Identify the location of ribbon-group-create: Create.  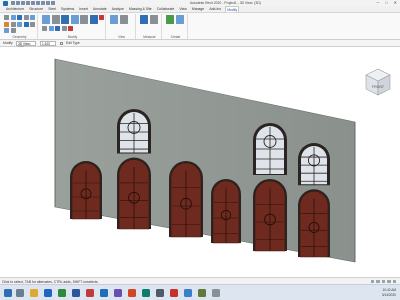
(176, 26).